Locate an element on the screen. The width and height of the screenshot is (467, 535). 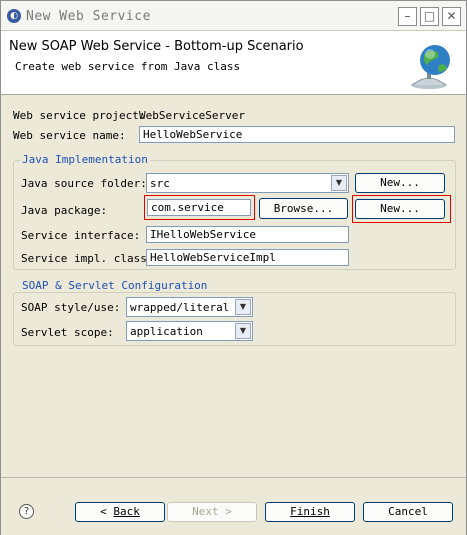
servlet-scope-combo: application ▼ is located at coordinates (189, 331).